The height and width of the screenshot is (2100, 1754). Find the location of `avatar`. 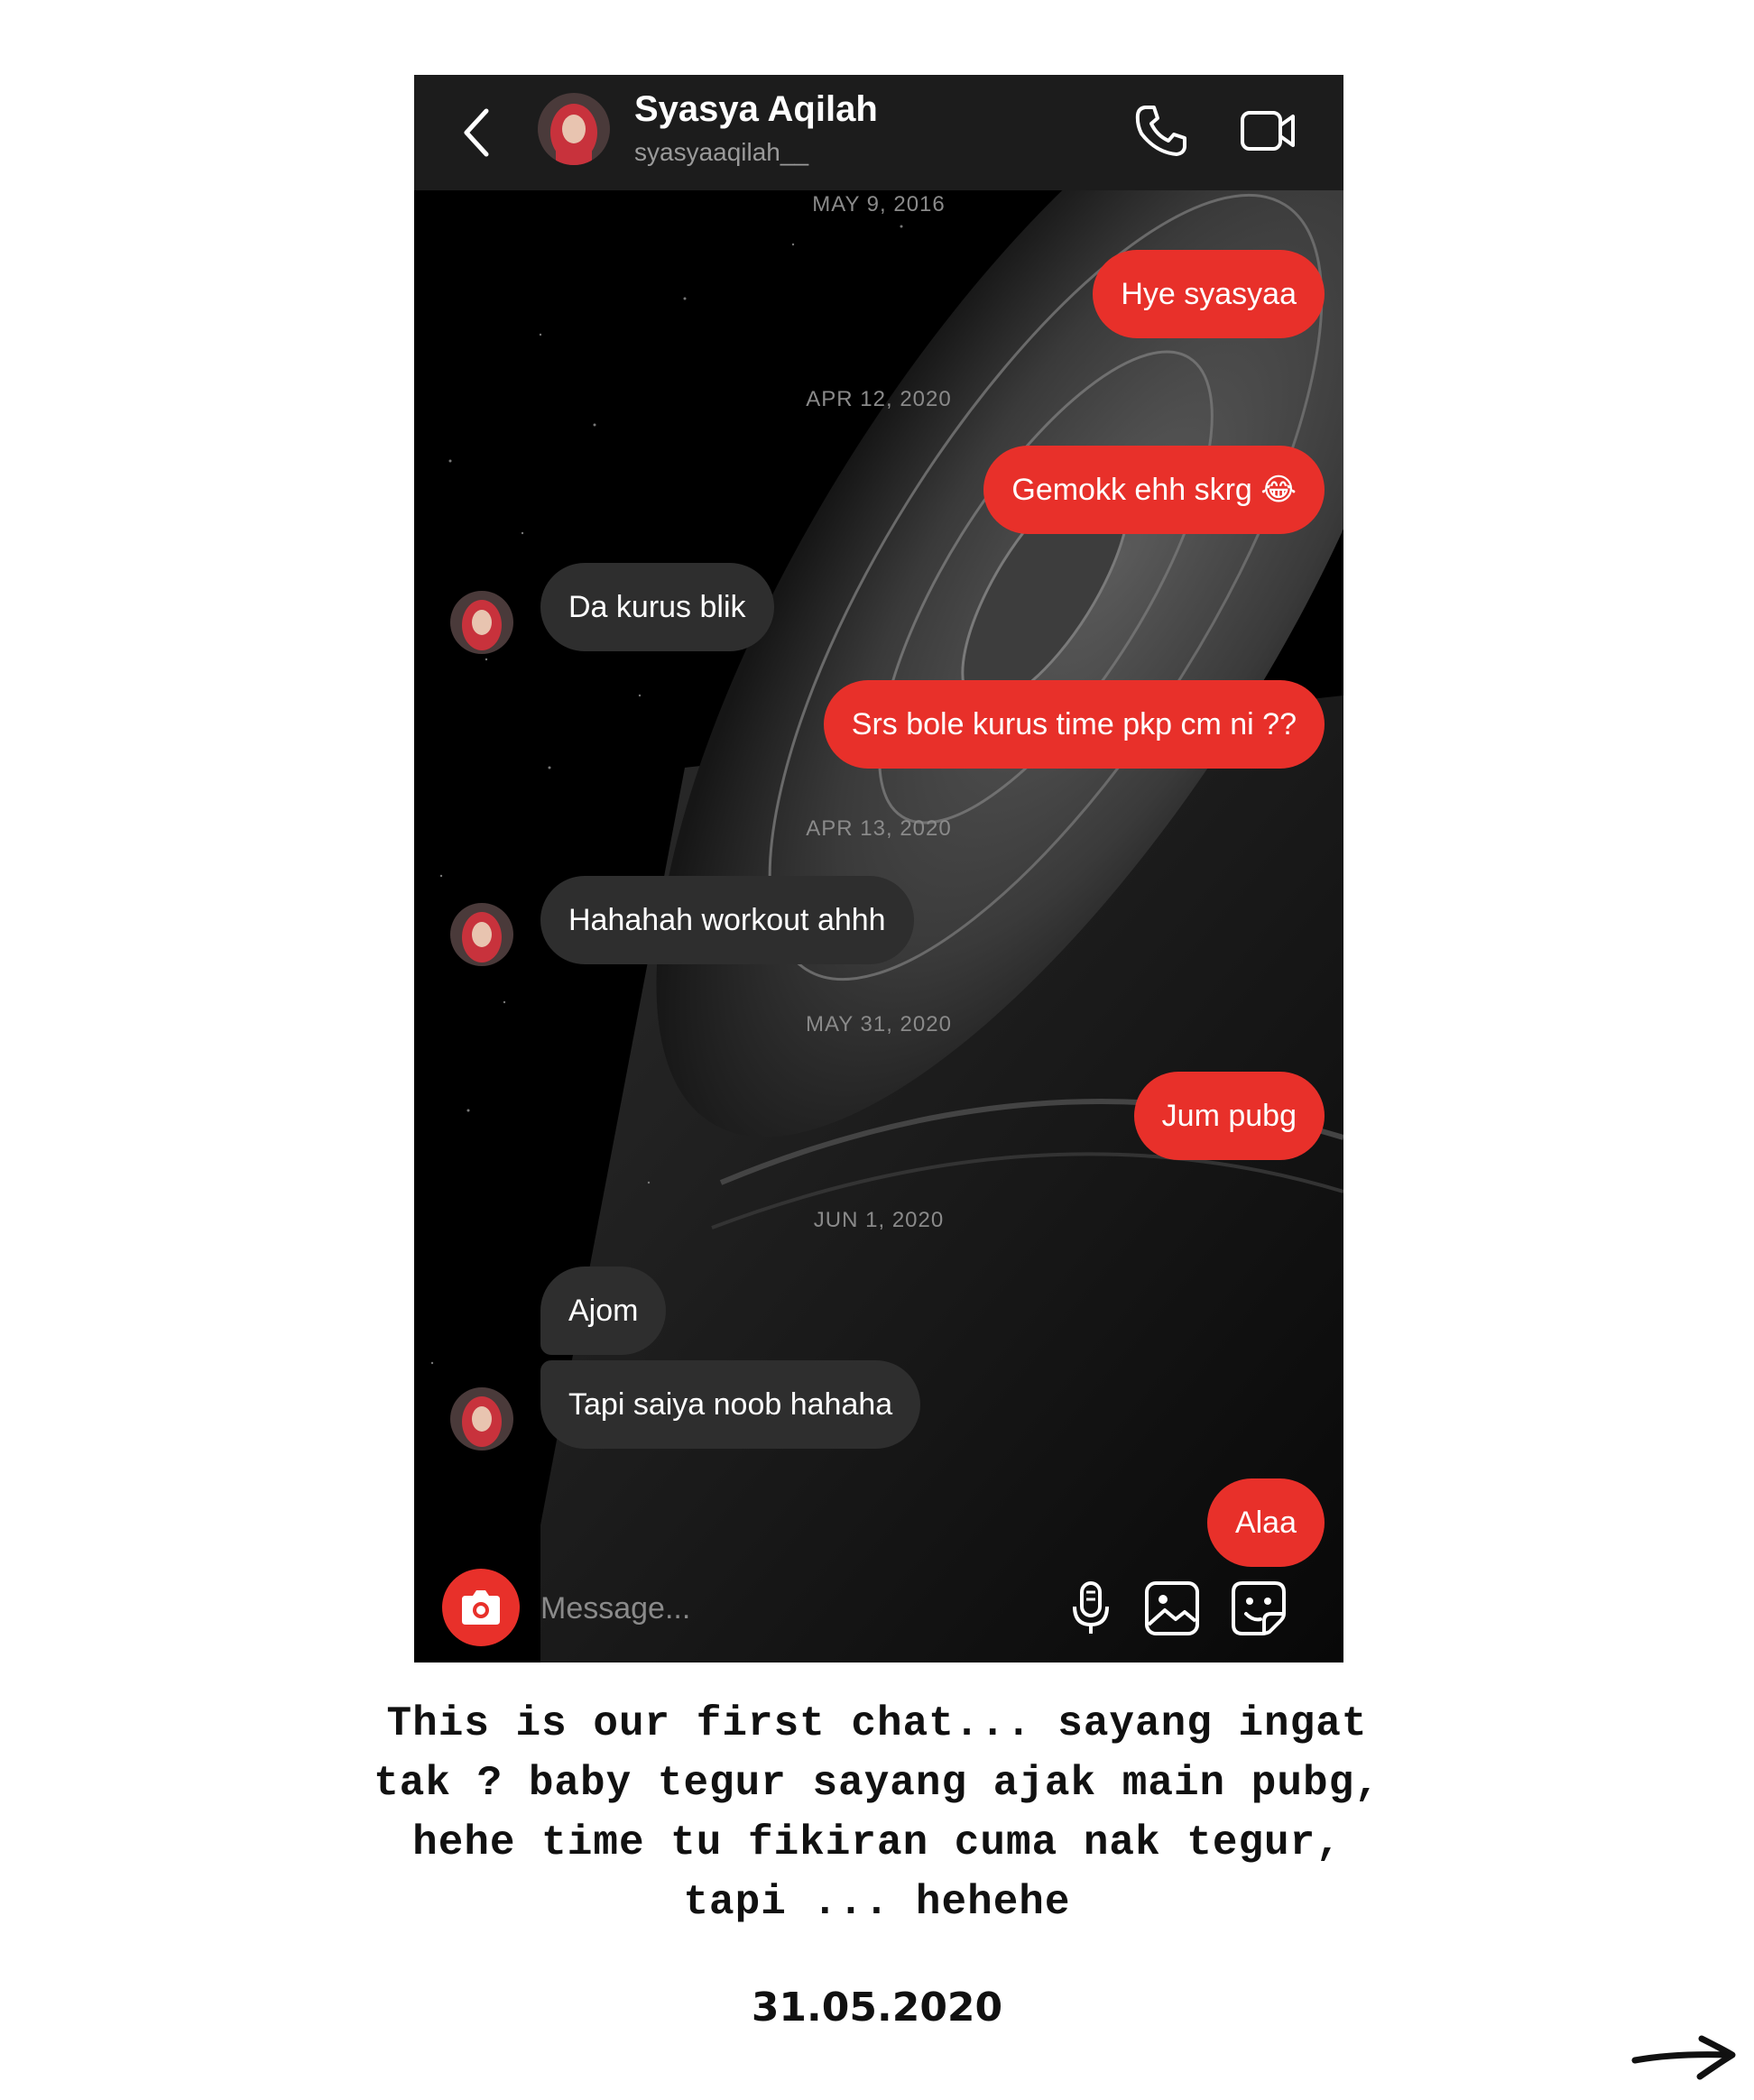

avatar is located at coordinates (574, 129).